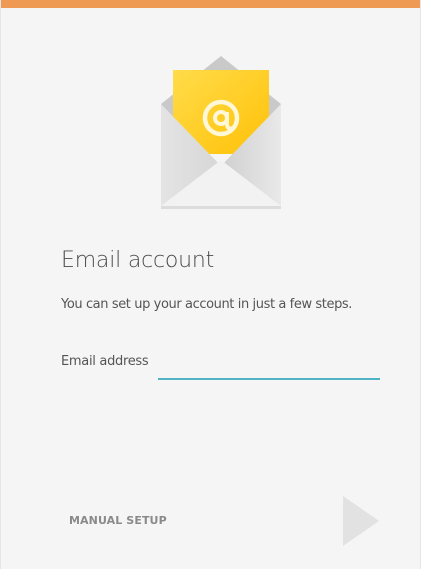 The width and height of the screenshot is (421, 569). Describe the element at coordinates (105, 361) in the screenshot. I see `email-address-label: Email address` at that location.